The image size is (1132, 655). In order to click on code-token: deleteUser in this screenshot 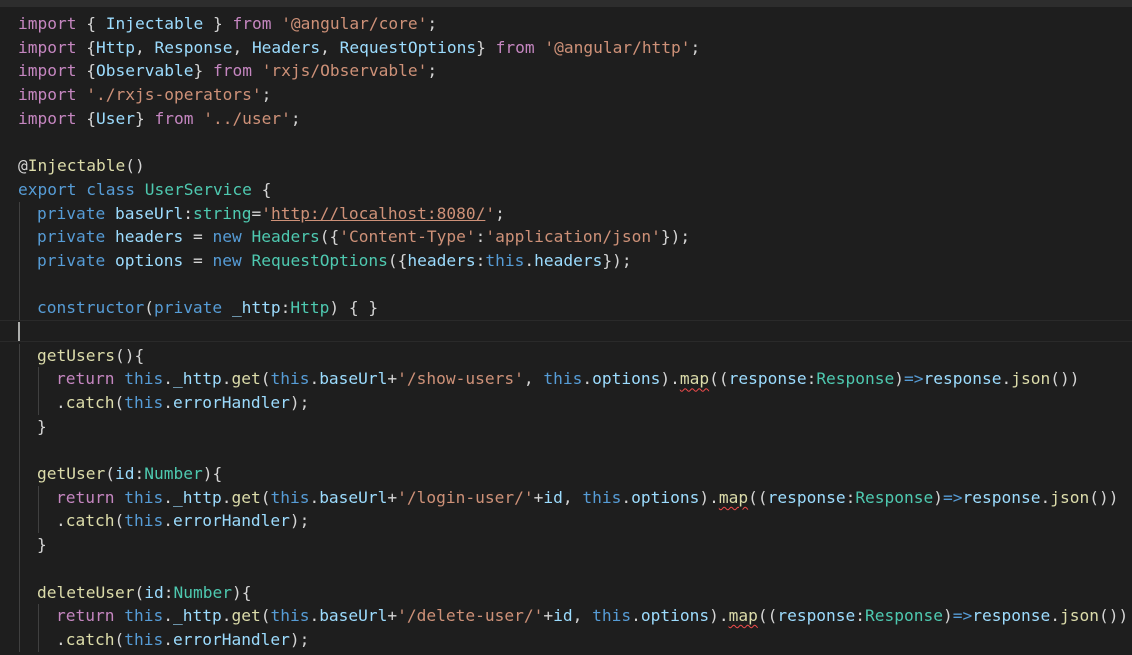, I will do `click(86, 592)`.